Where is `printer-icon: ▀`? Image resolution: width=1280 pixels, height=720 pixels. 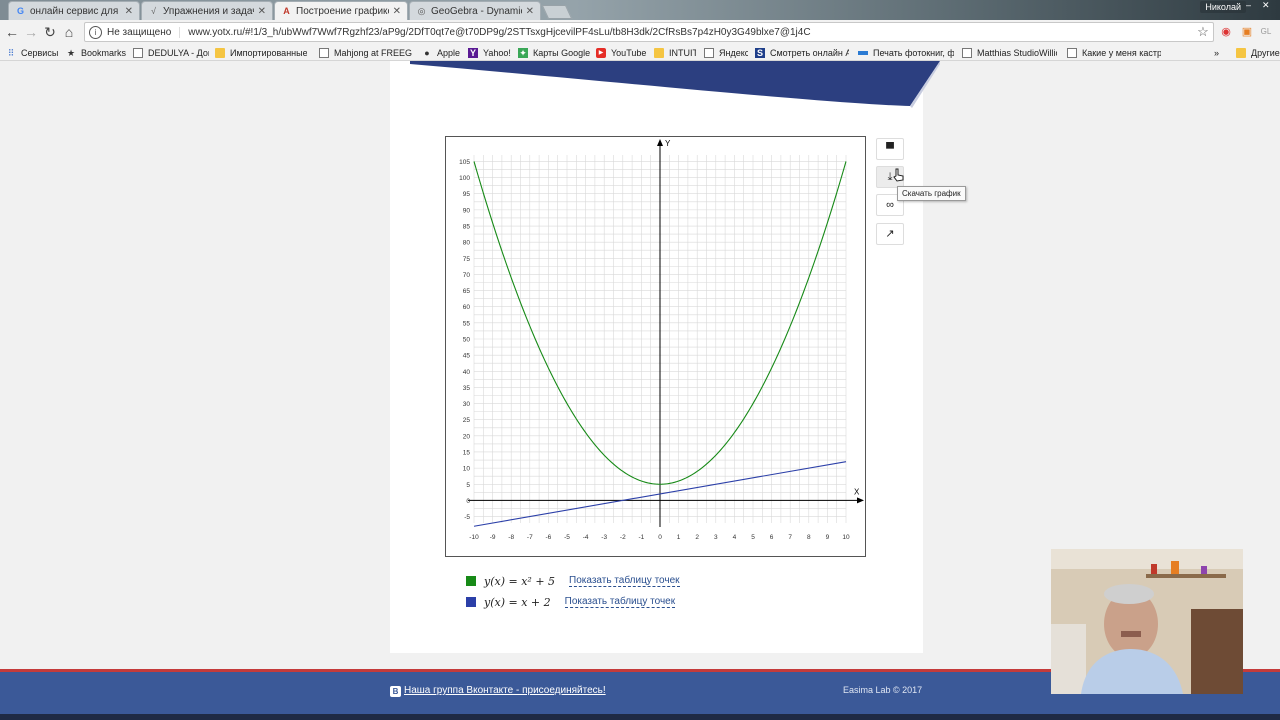
printer-icon: ▀ is located at coordinates (890, 149).